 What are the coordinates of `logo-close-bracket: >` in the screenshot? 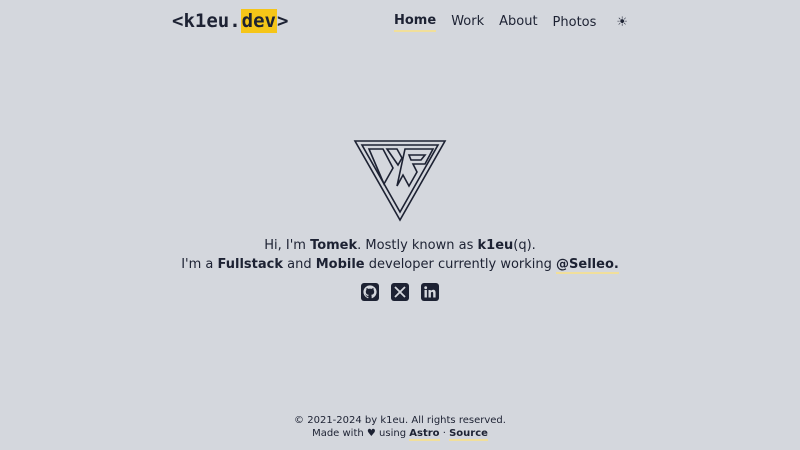 It's located at (282, 21).